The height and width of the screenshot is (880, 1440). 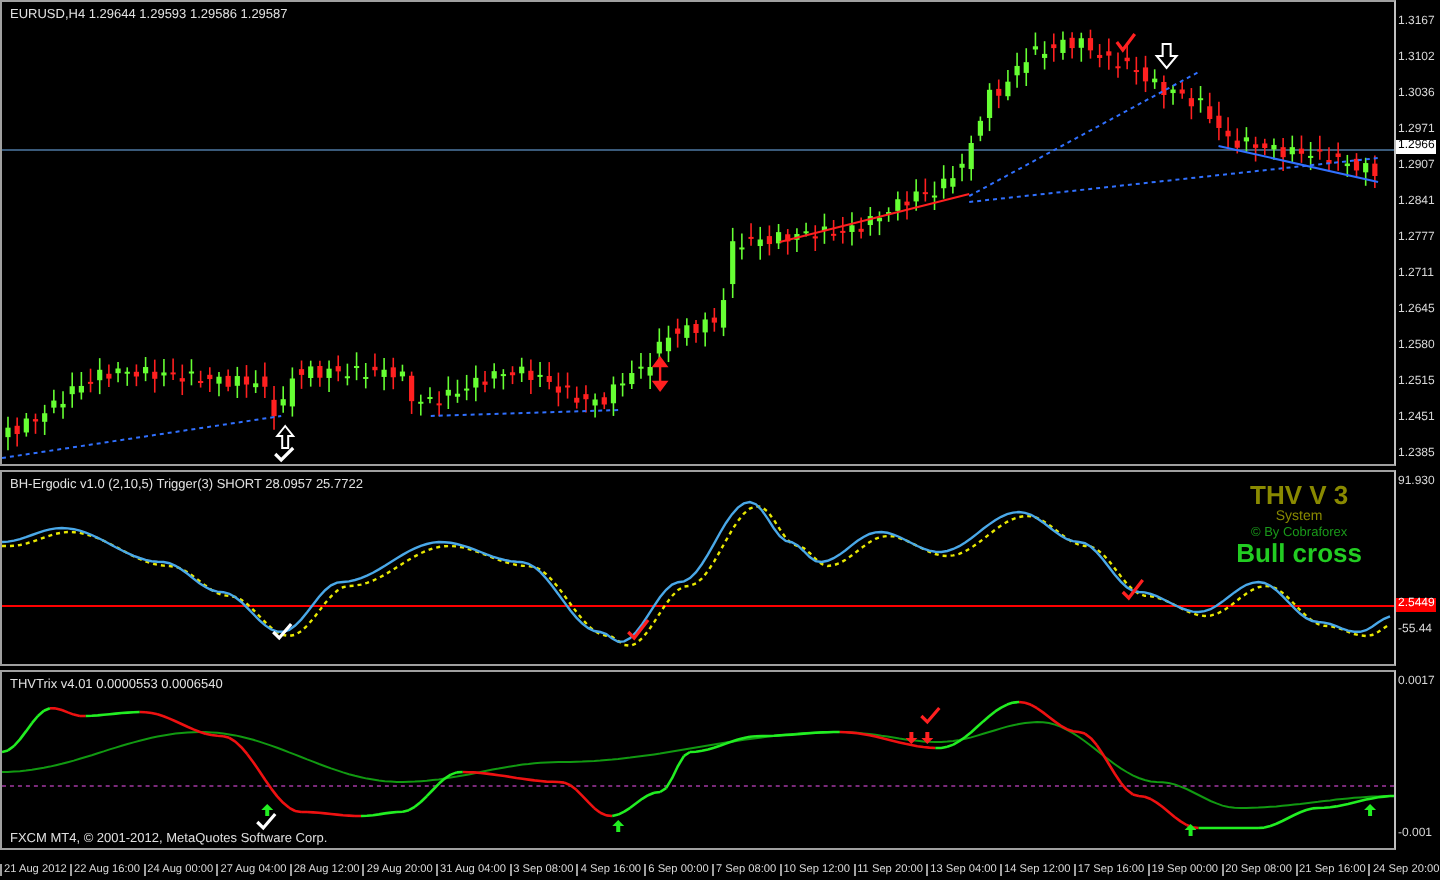 What do you see at coordinates (659, 374) in the screenshot?
I see `double-arrow-icon` at bounding box center [659, 374].